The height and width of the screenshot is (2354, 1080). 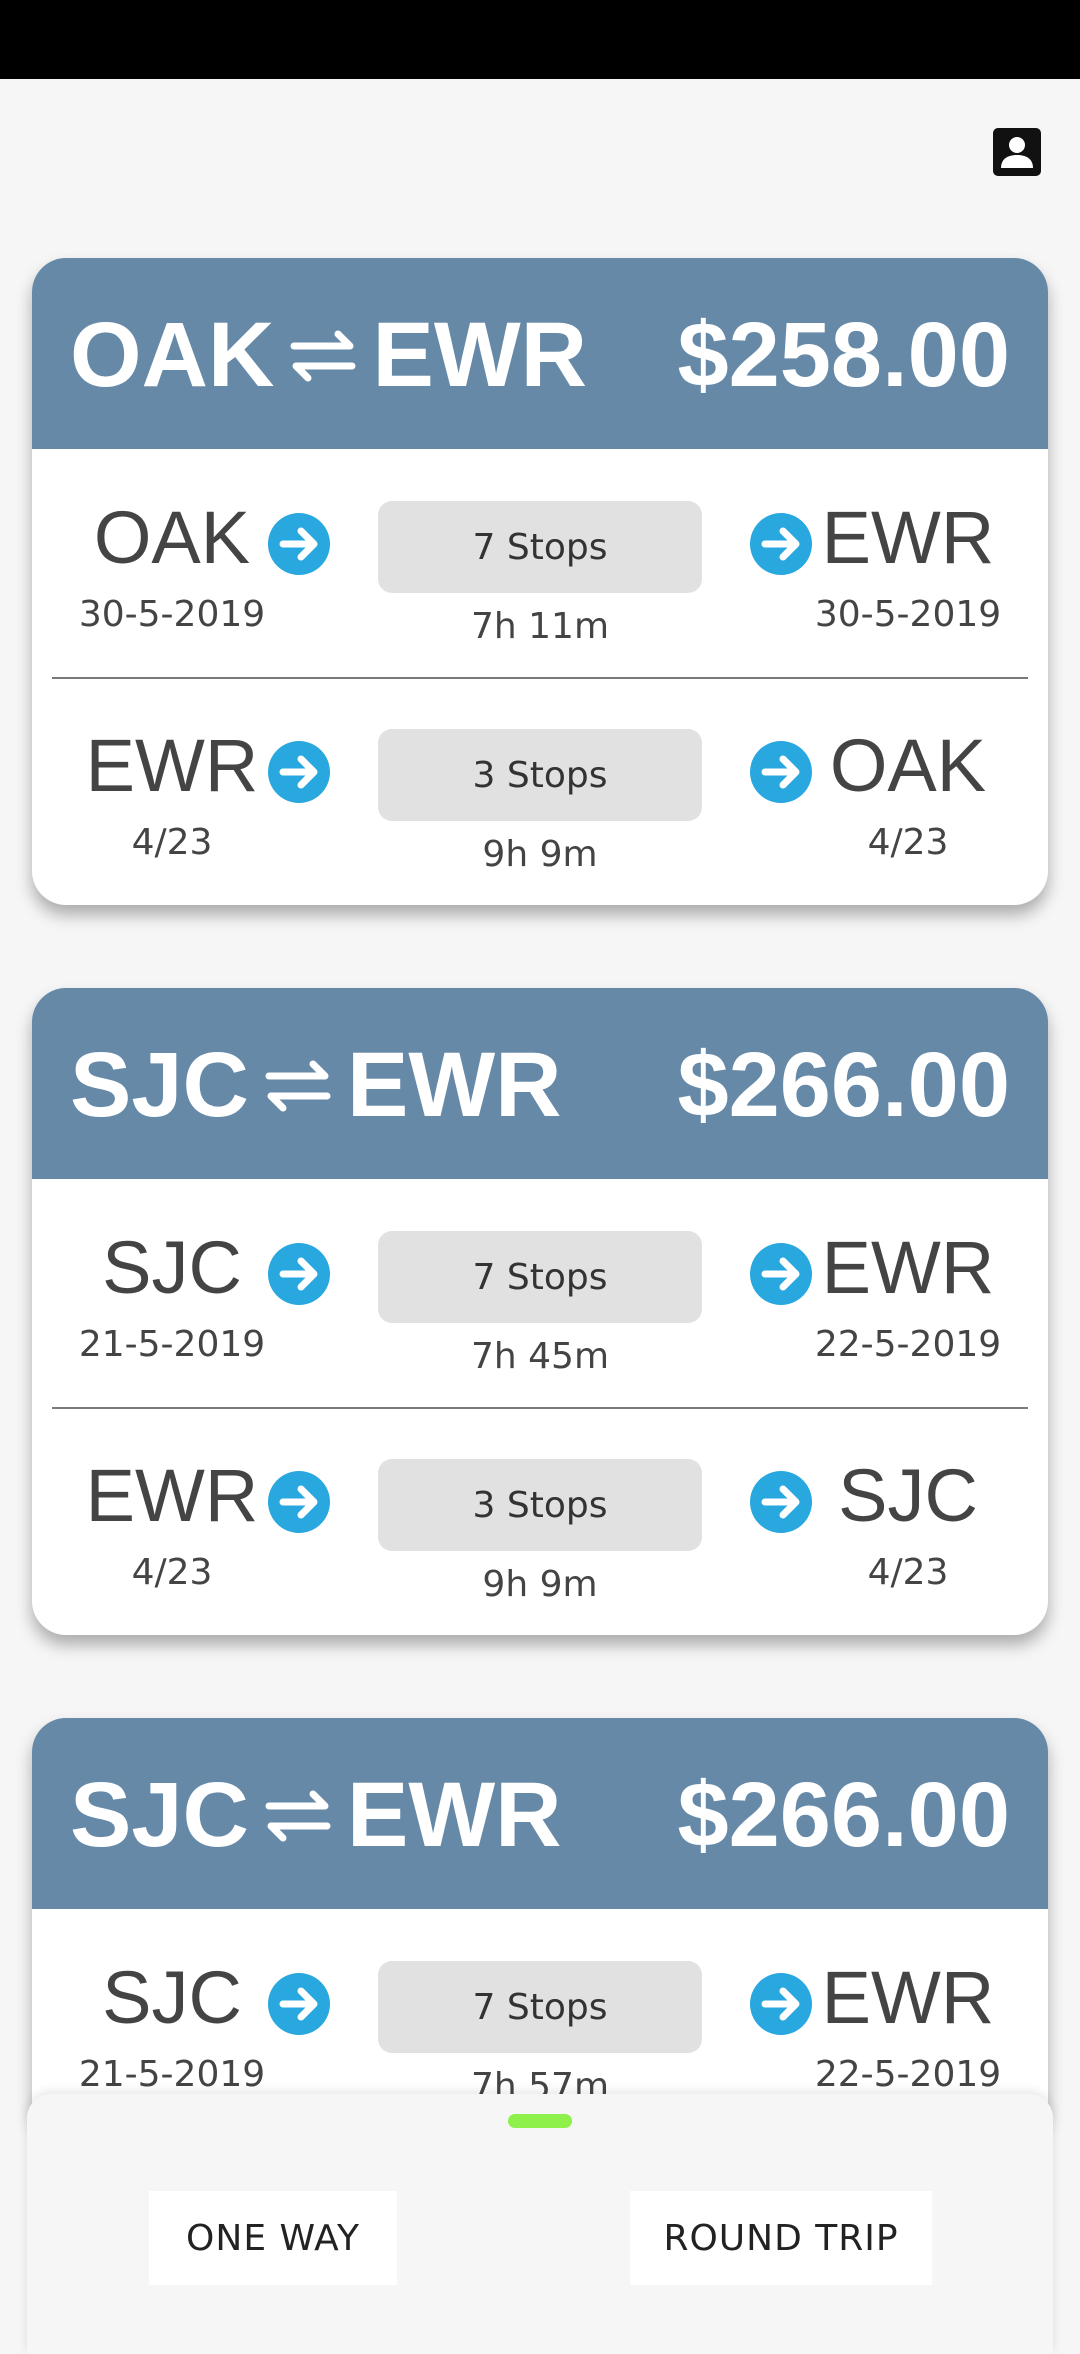 I want to click on leg-origin-code: OAK, so click(x=172, y=537).